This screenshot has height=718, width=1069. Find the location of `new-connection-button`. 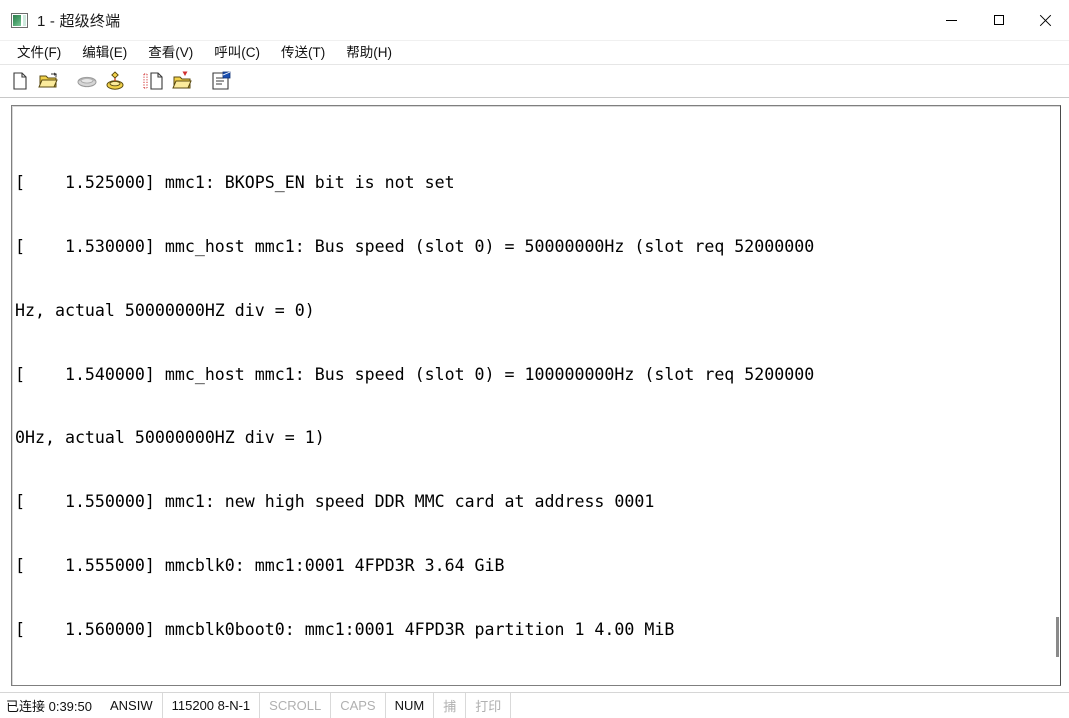

new-connection-button is located at coordinates (20, 81).